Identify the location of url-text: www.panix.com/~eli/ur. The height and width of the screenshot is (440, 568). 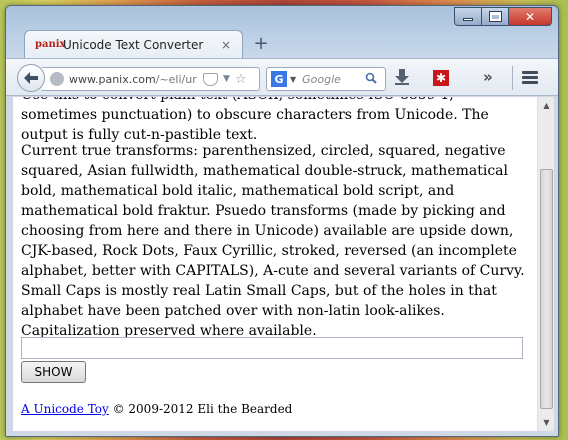
(133, 79).